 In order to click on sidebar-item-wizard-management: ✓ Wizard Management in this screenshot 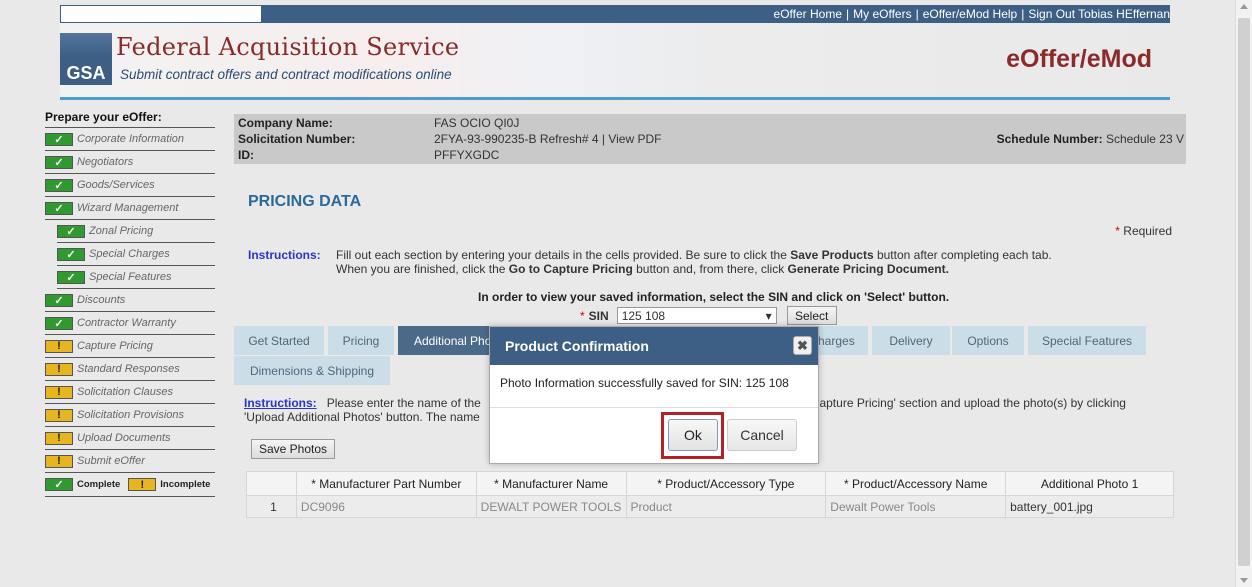, I will do `click(130, 208)`.